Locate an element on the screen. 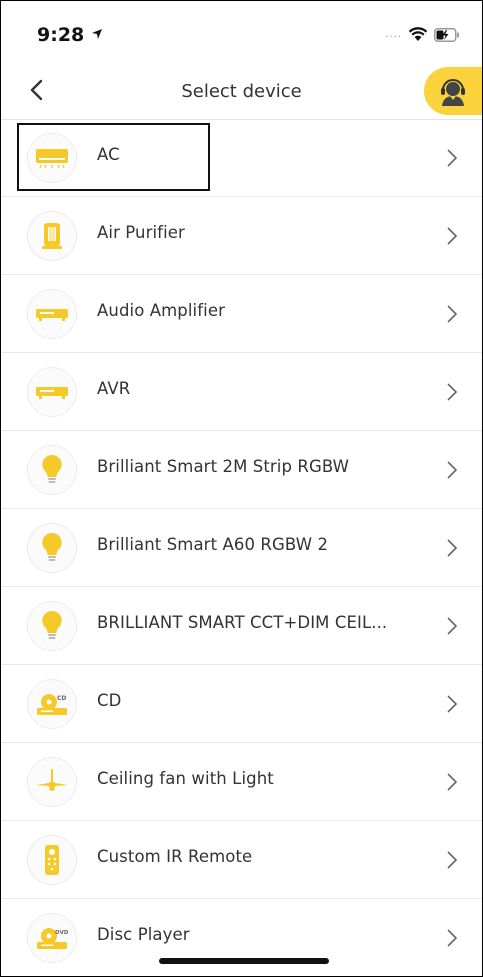  device-row-ceiling-fan: Ceiling fan with Light is located at coordinates (241, 782).